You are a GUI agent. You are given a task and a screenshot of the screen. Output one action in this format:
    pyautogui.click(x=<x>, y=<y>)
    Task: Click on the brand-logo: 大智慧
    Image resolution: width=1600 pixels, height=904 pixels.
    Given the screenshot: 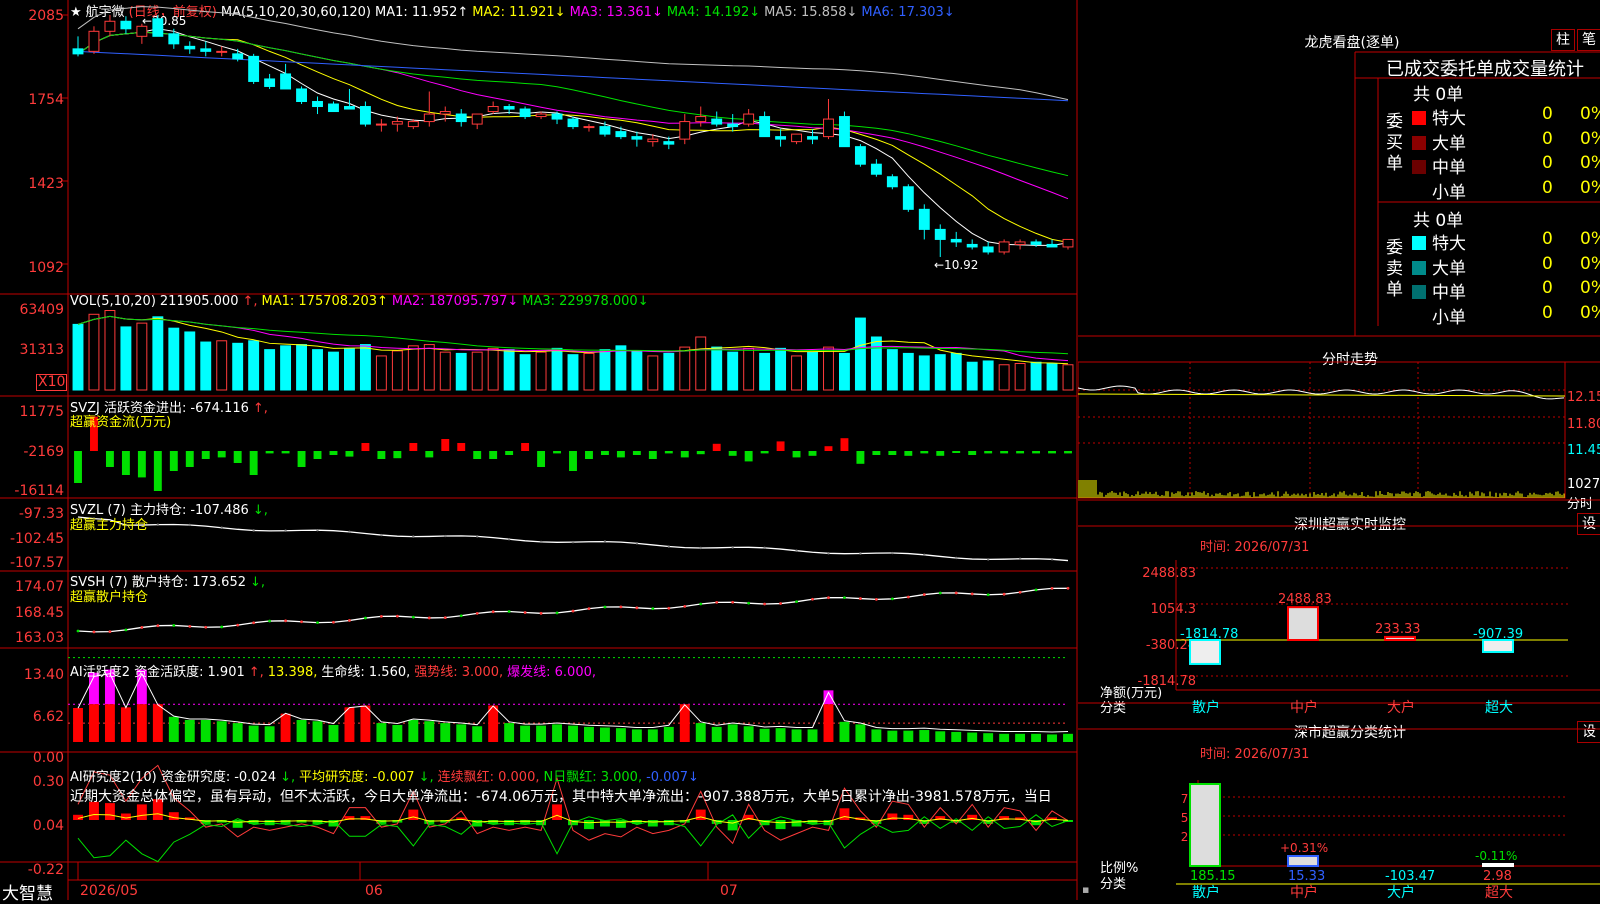 What is the action you would take?
    pyautogui.click(x=27, y=891)
    